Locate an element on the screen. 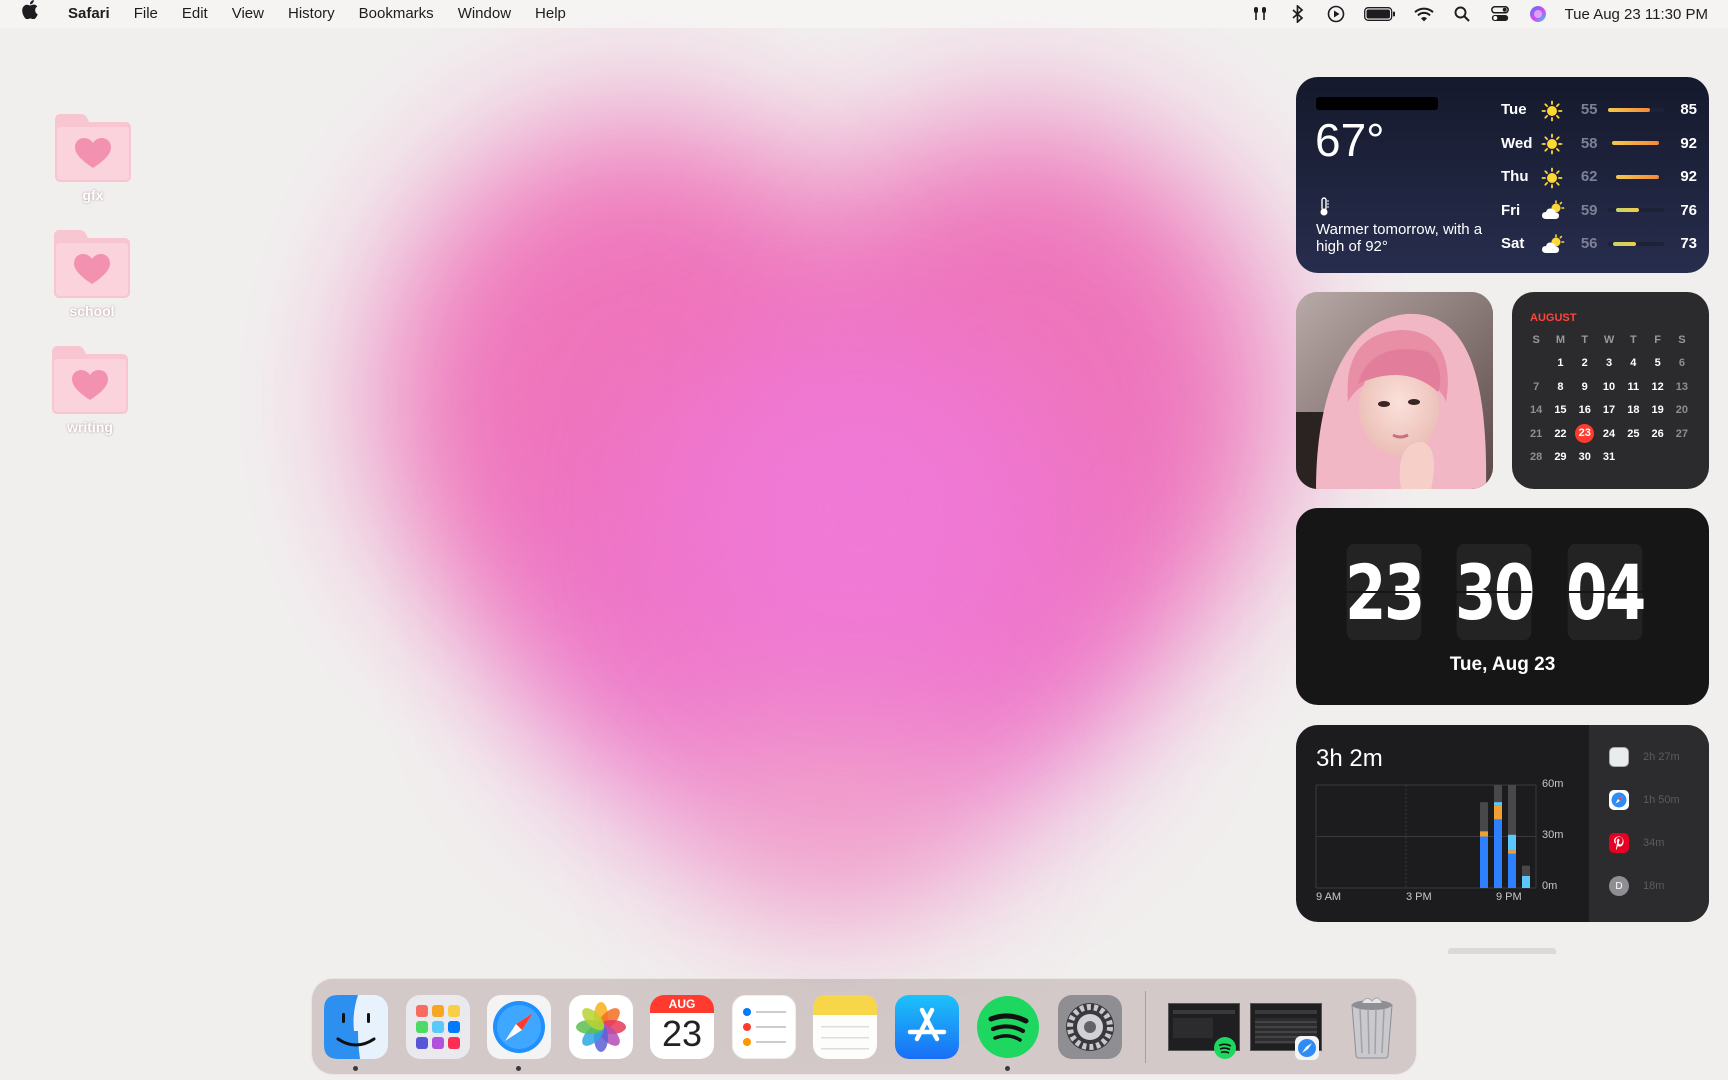 The image size is (1728, 1080). menu-edit: Edit is located at coordinates (195, 14).